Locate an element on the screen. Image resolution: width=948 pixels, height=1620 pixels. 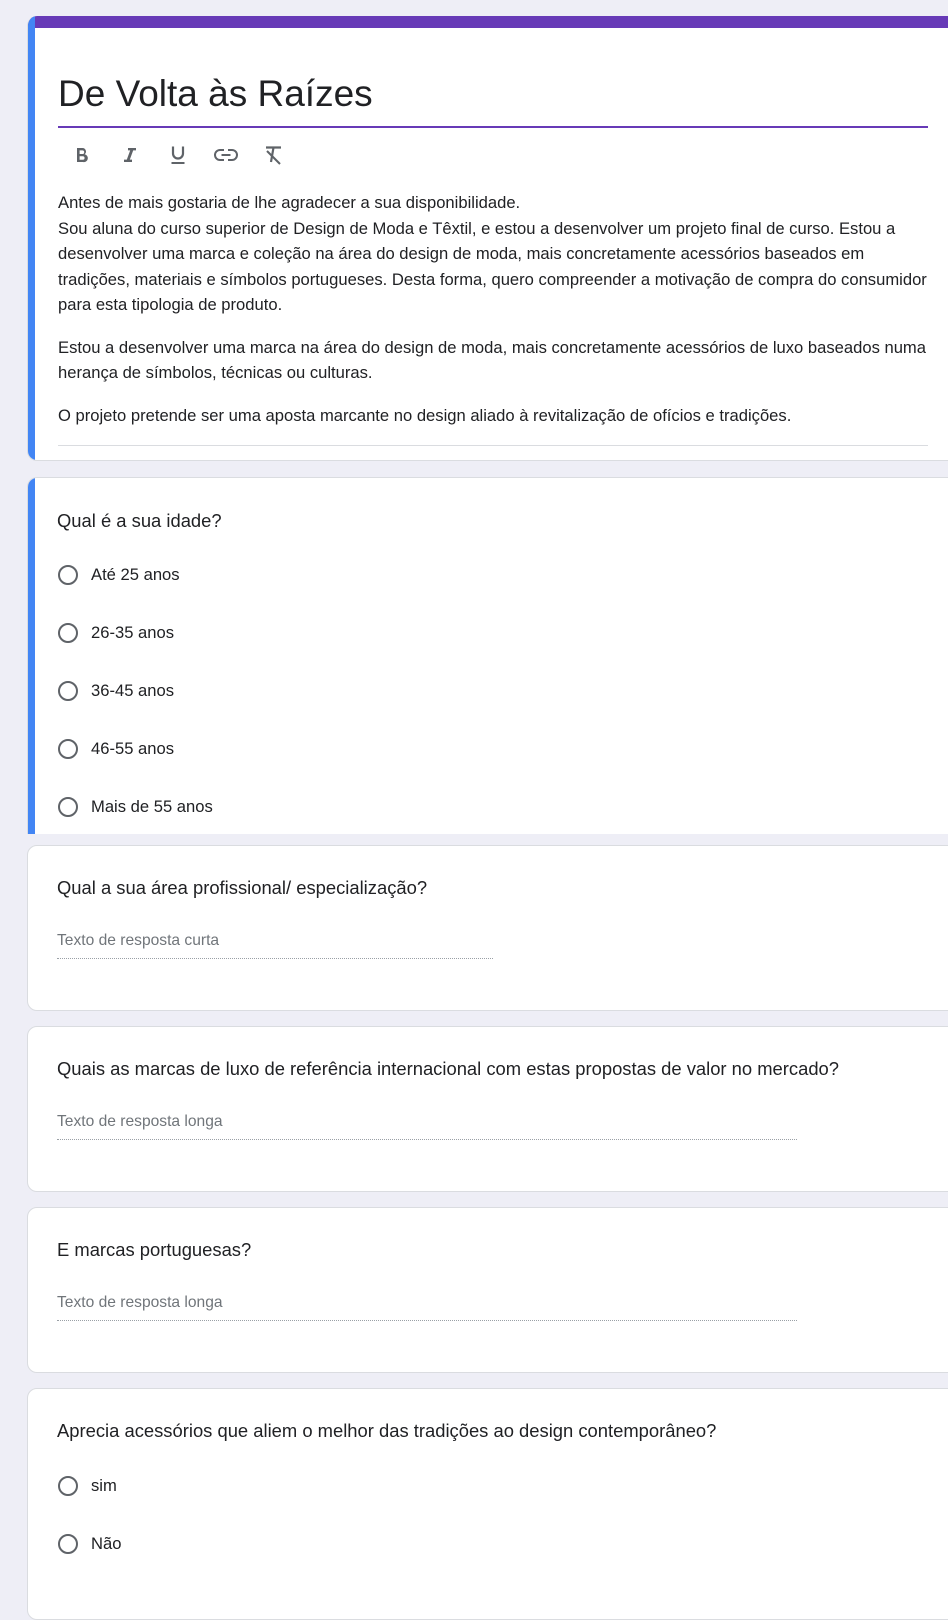
italic-icon is located at coordinates (130, 155).